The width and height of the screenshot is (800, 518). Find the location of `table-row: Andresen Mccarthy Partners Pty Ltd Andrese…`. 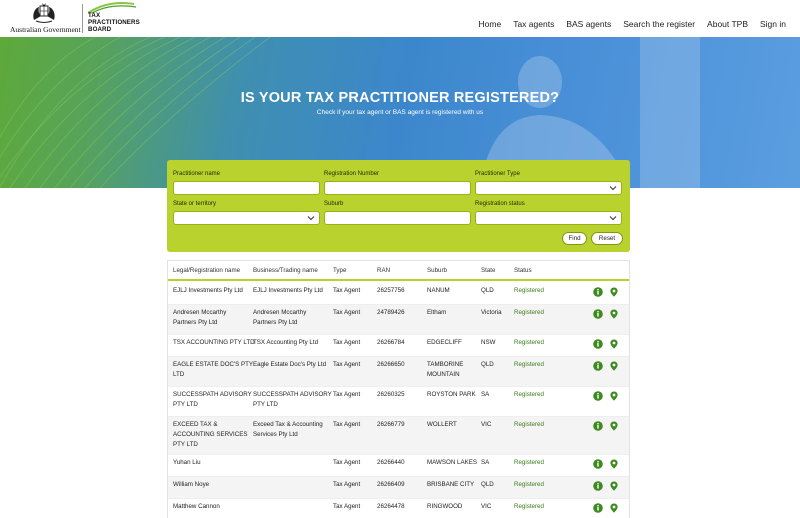

table-row: Andresen Mccarthy Partners Pty Ltd Andrese… is located at coordinates (398, 320).